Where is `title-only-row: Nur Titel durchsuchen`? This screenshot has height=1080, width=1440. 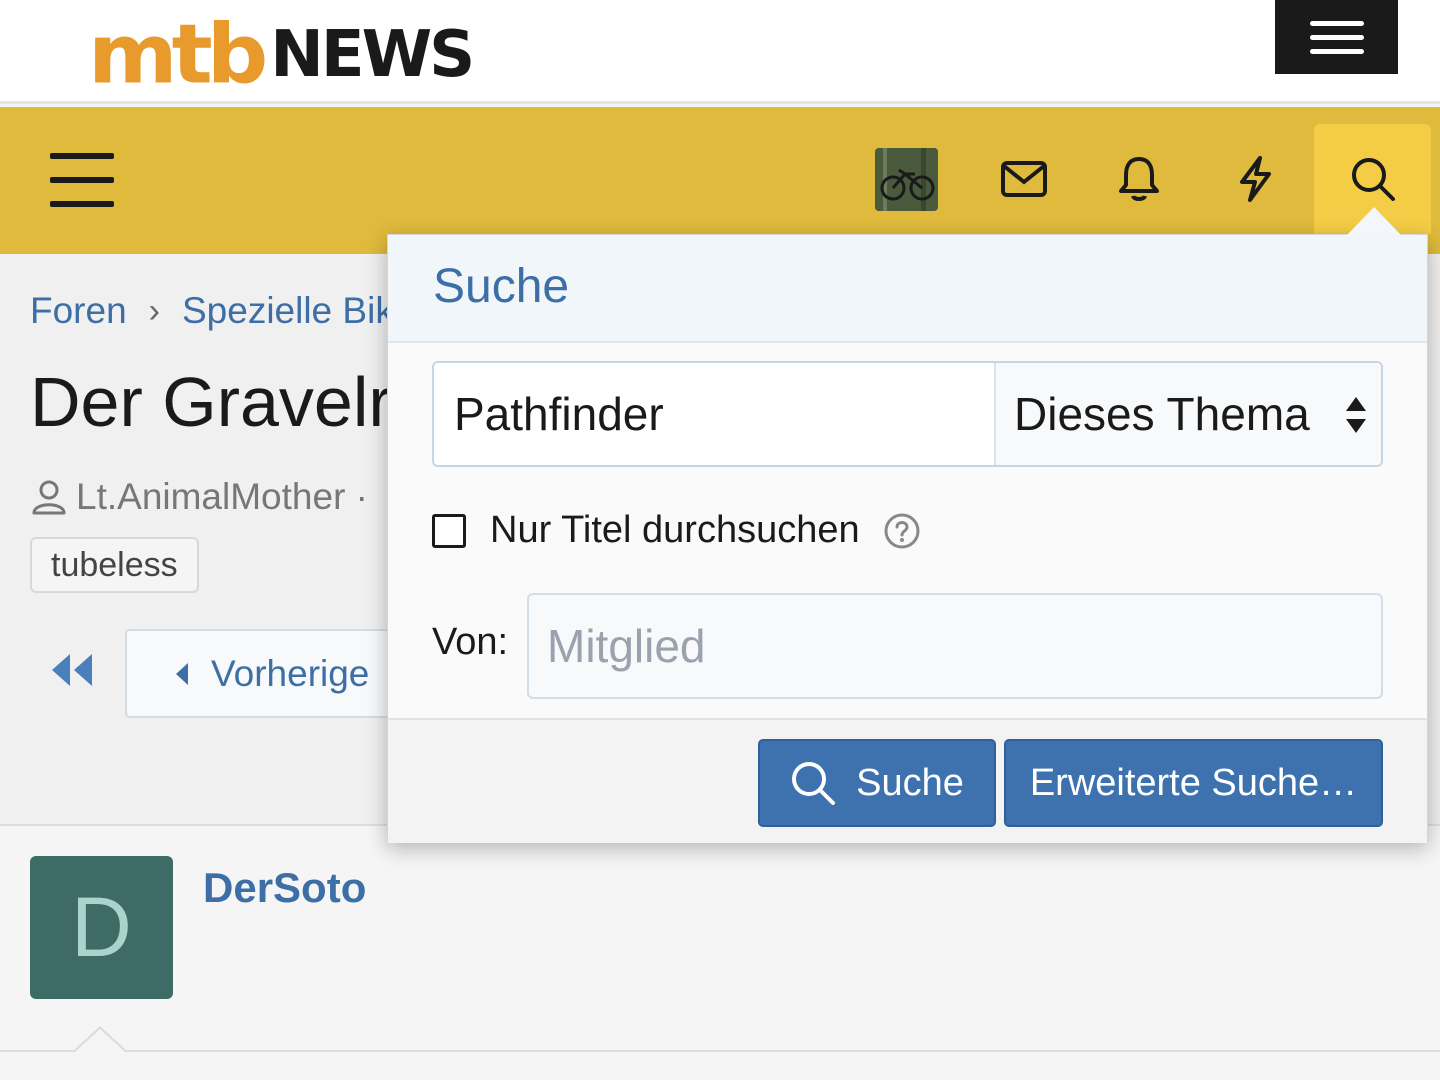
title-only-row: Nur Titel durchsuchen is located at coordinates (676, 530).